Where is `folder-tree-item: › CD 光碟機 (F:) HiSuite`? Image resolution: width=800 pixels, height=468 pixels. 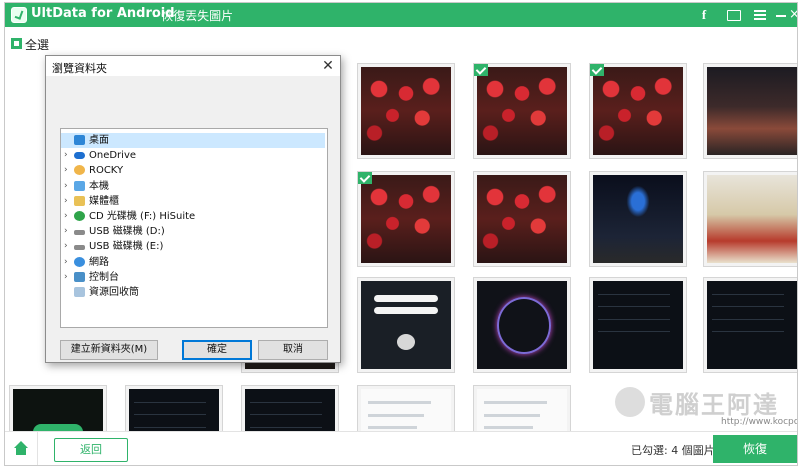
folder-tree-item: › CD 光碟機 (F:) HiSuite is located at coordinates (193, 216).